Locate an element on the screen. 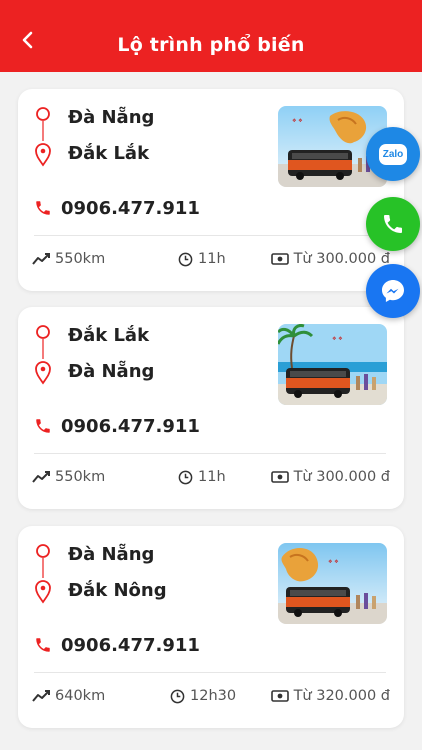 Image resolution: width=422 pixels, height=750 pixels. messenger-icon is located at coordinates (393, 291).